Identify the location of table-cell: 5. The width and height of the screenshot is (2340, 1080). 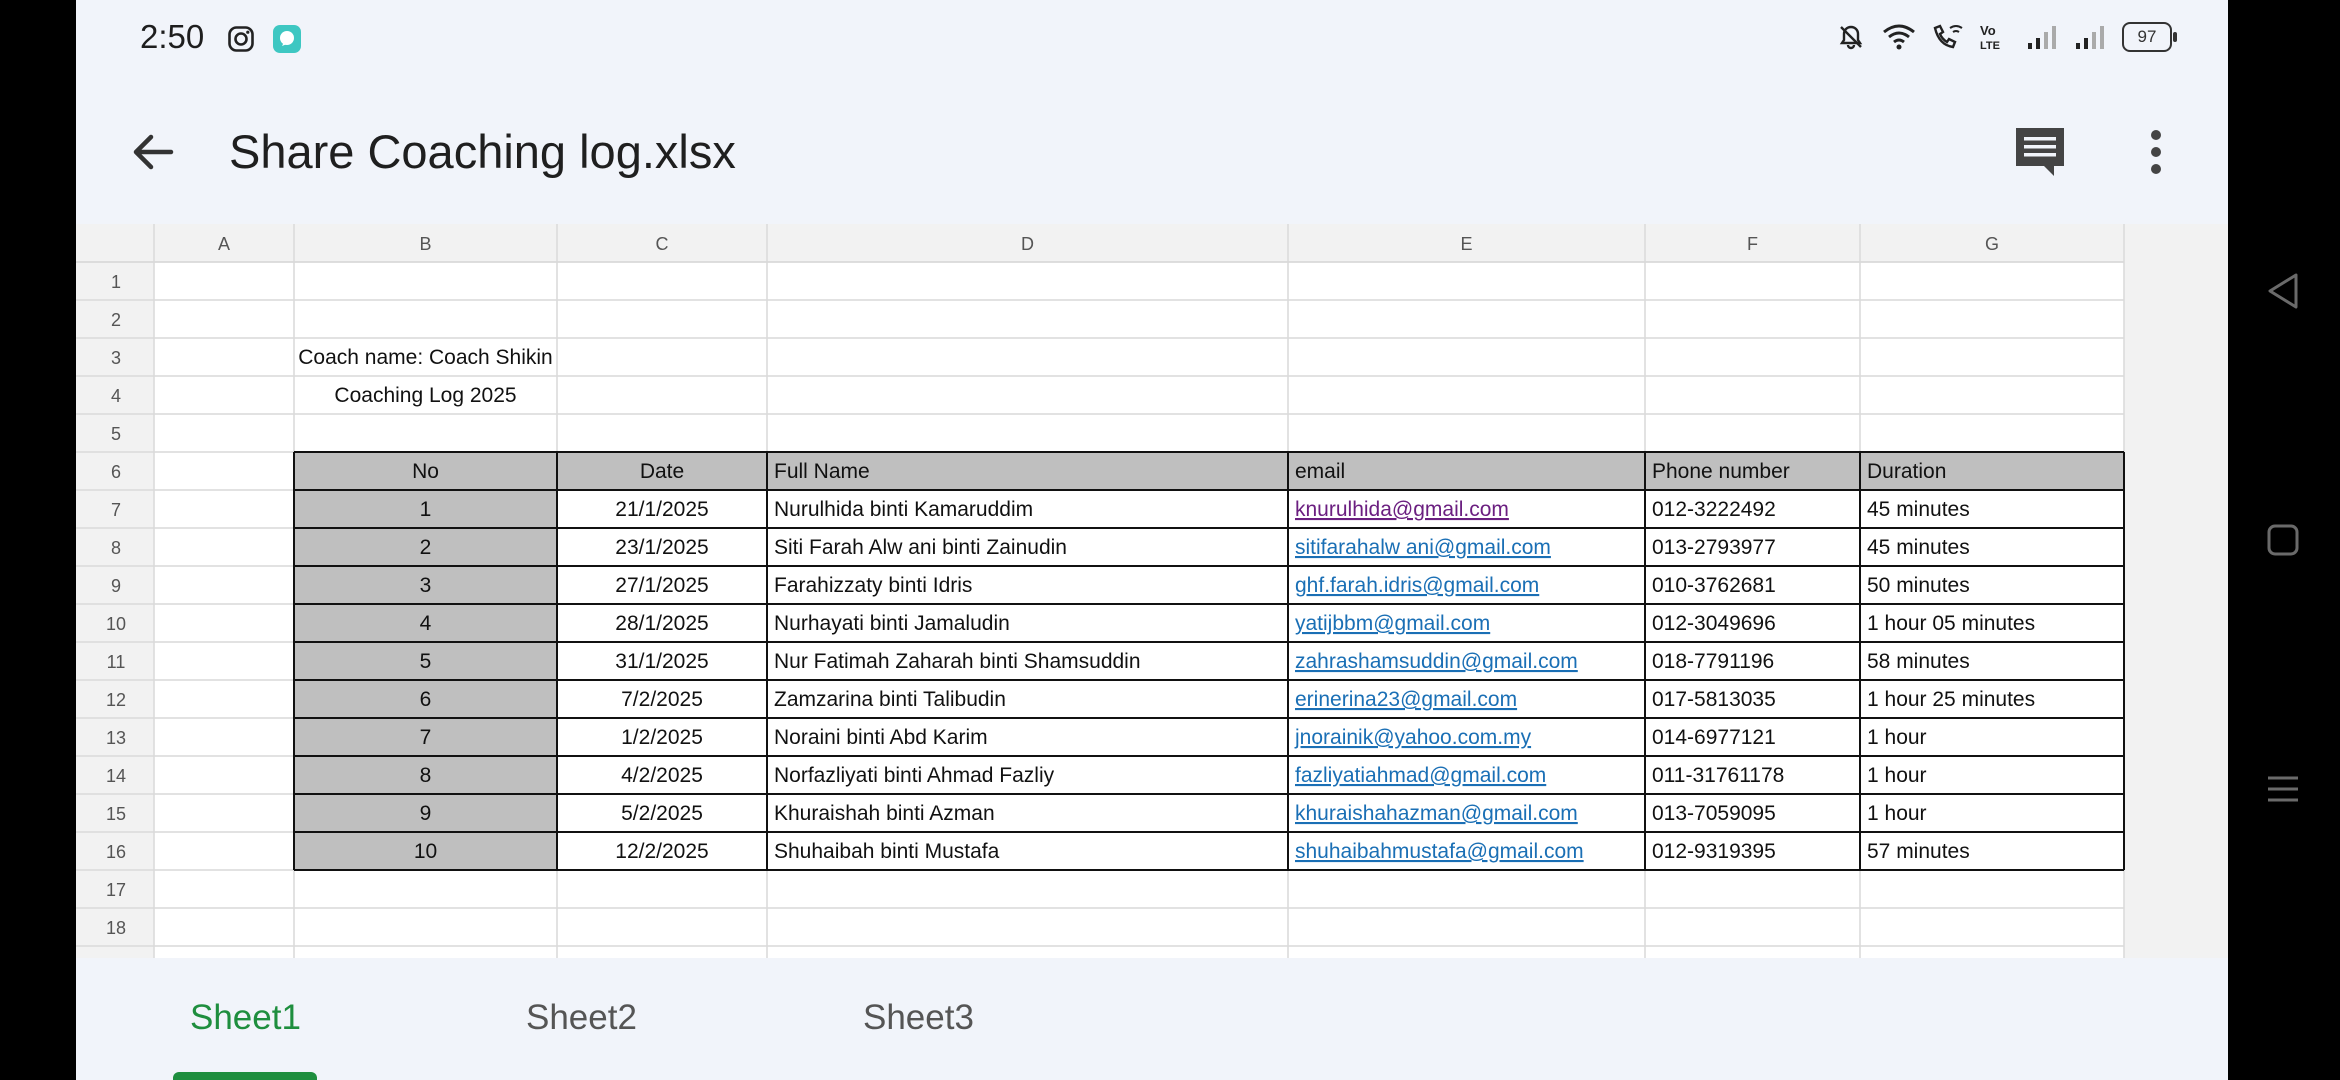
(426, 661).